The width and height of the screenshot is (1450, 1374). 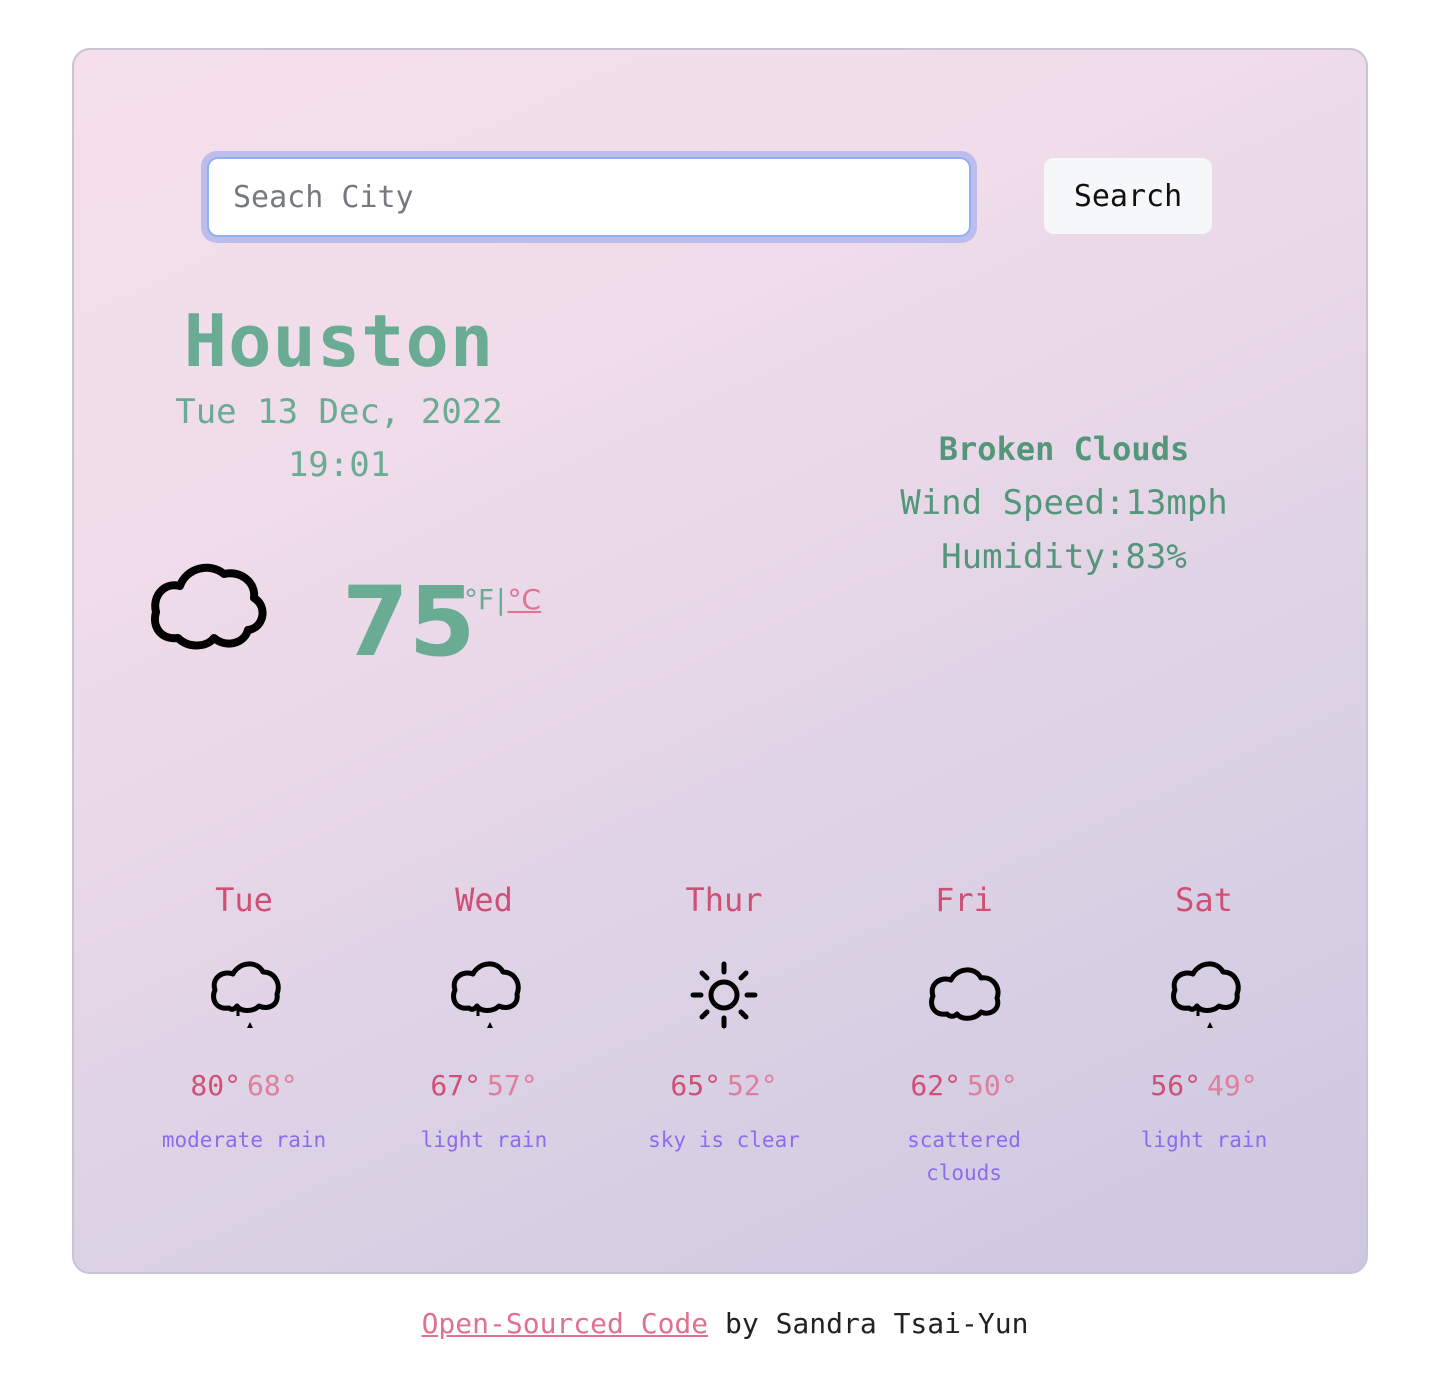 What do you see at coordinates (244, 1086) in the screenshot?
I see `forecast-temps: 80° 68°` at bounding box center [244, 1086].